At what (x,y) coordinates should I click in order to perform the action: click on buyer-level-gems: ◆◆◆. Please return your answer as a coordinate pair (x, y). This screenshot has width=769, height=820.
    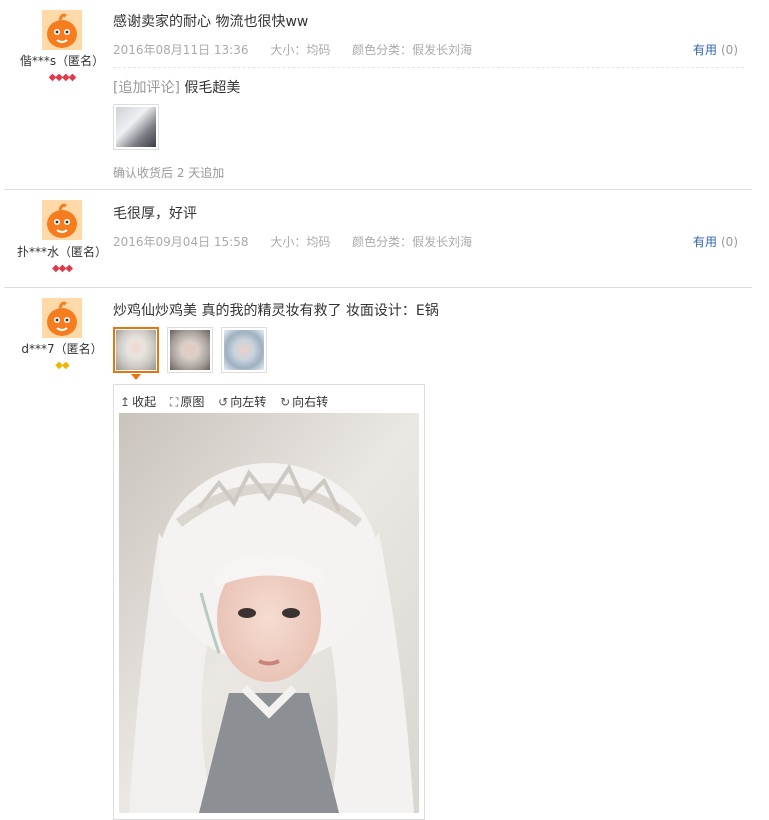
    Looking at the image, I should click on (62, 269).